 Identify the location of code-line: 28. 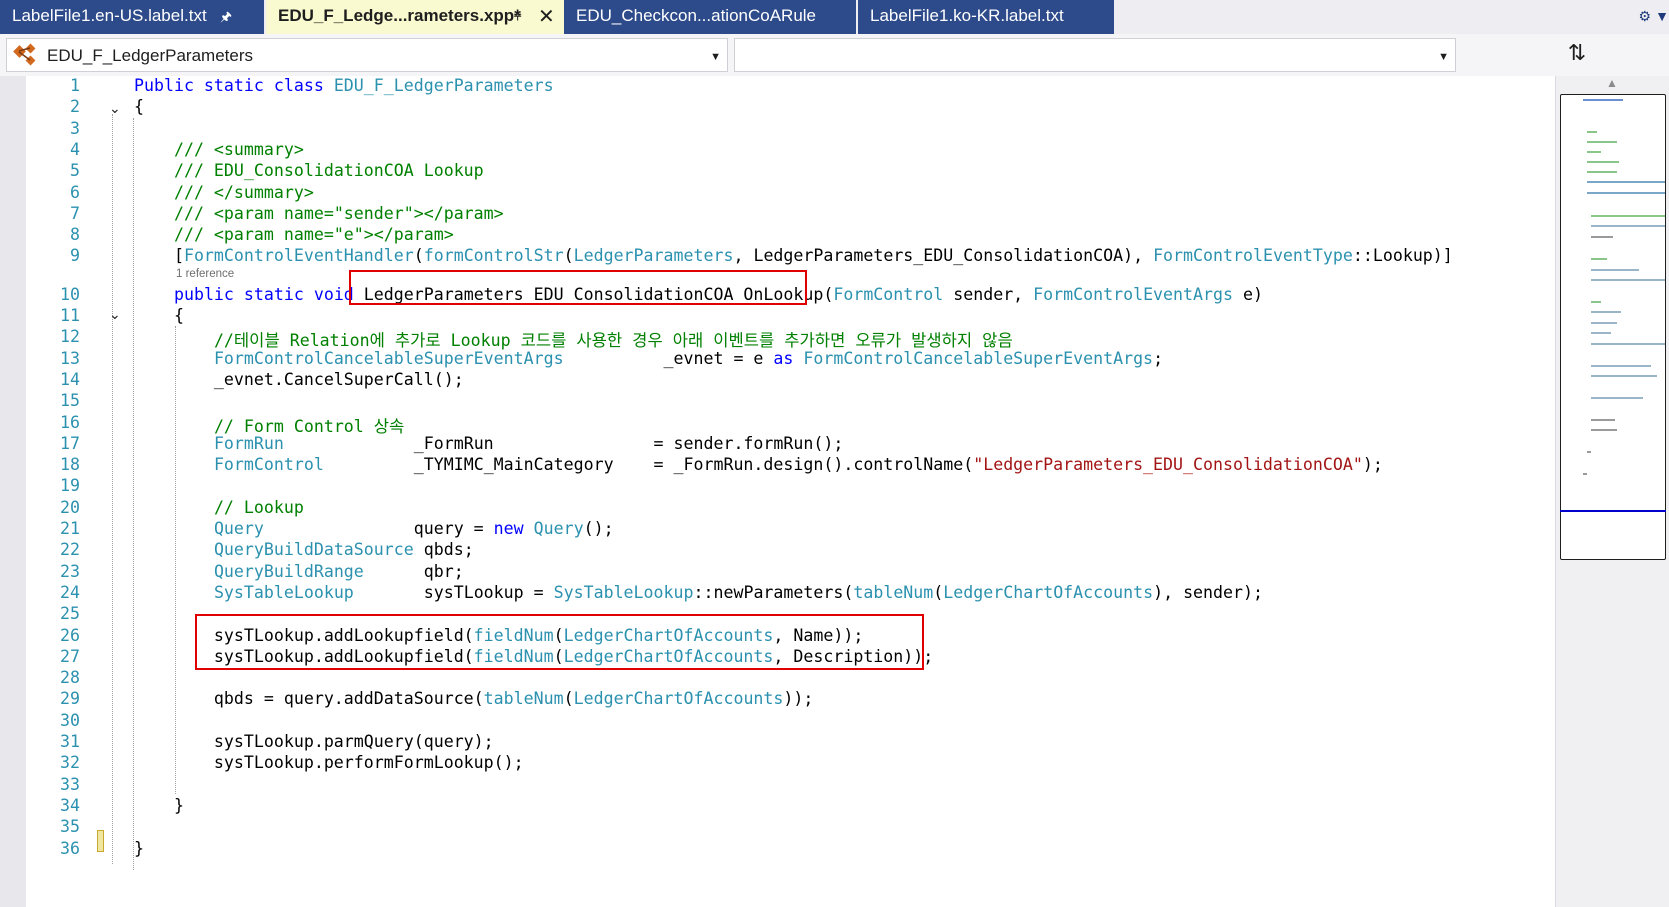
(777, 679).